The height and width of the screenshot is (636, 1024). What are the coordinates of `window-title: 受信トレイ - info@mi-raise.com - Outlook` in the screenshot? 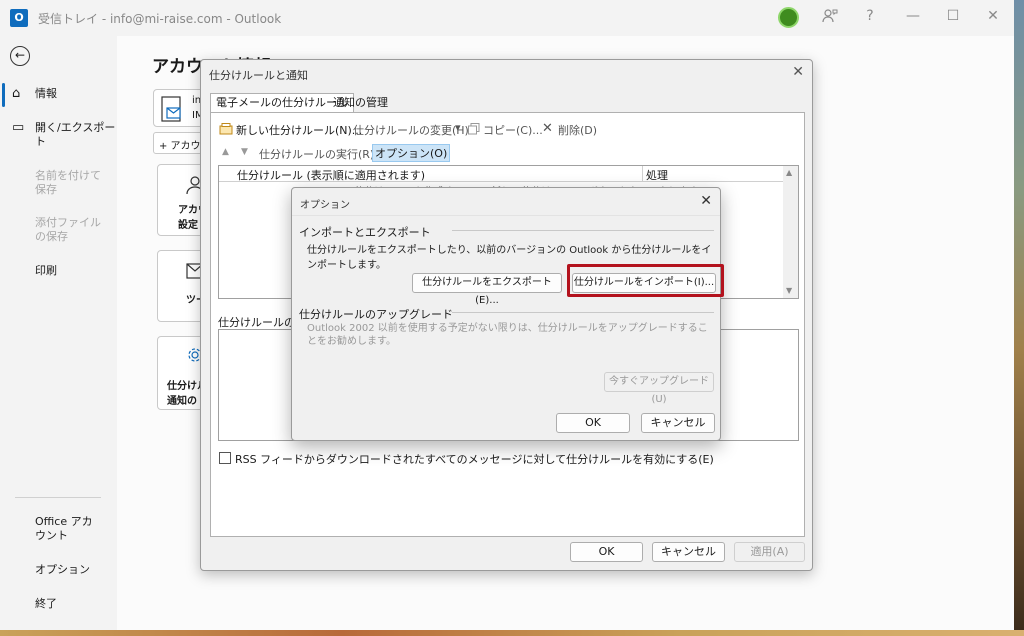 It's located at (160, 19).